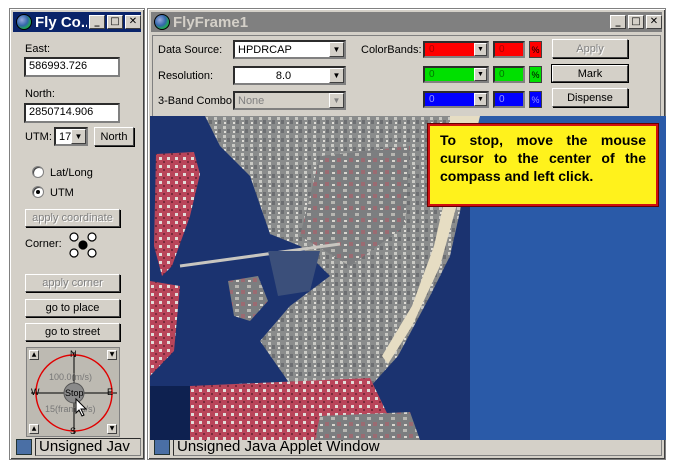  What do you see at coordinates (81, 407) in the screenshot?
I see `mouse-cursor-icon` at bounding box center [81, 407].